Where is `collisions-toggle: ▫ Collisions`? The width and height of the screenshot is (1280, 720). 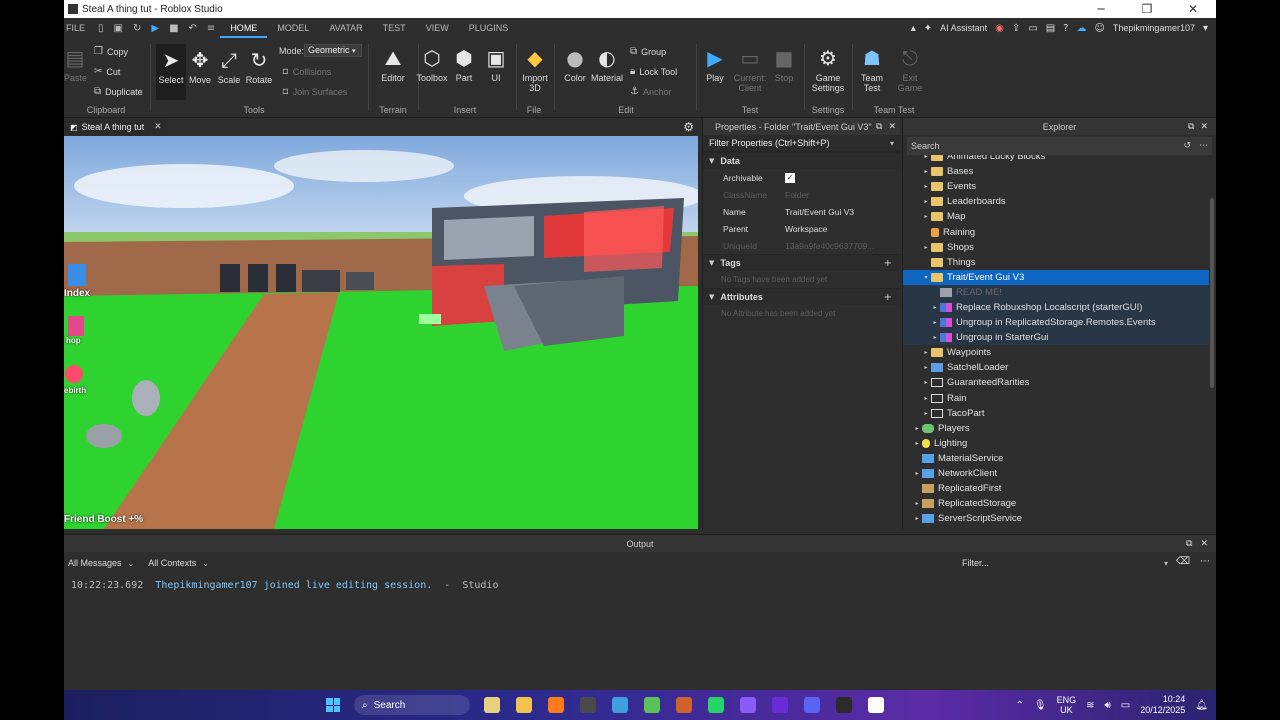 collisions-toggle: ▫ Collisions is located at coordinates (306, 71).